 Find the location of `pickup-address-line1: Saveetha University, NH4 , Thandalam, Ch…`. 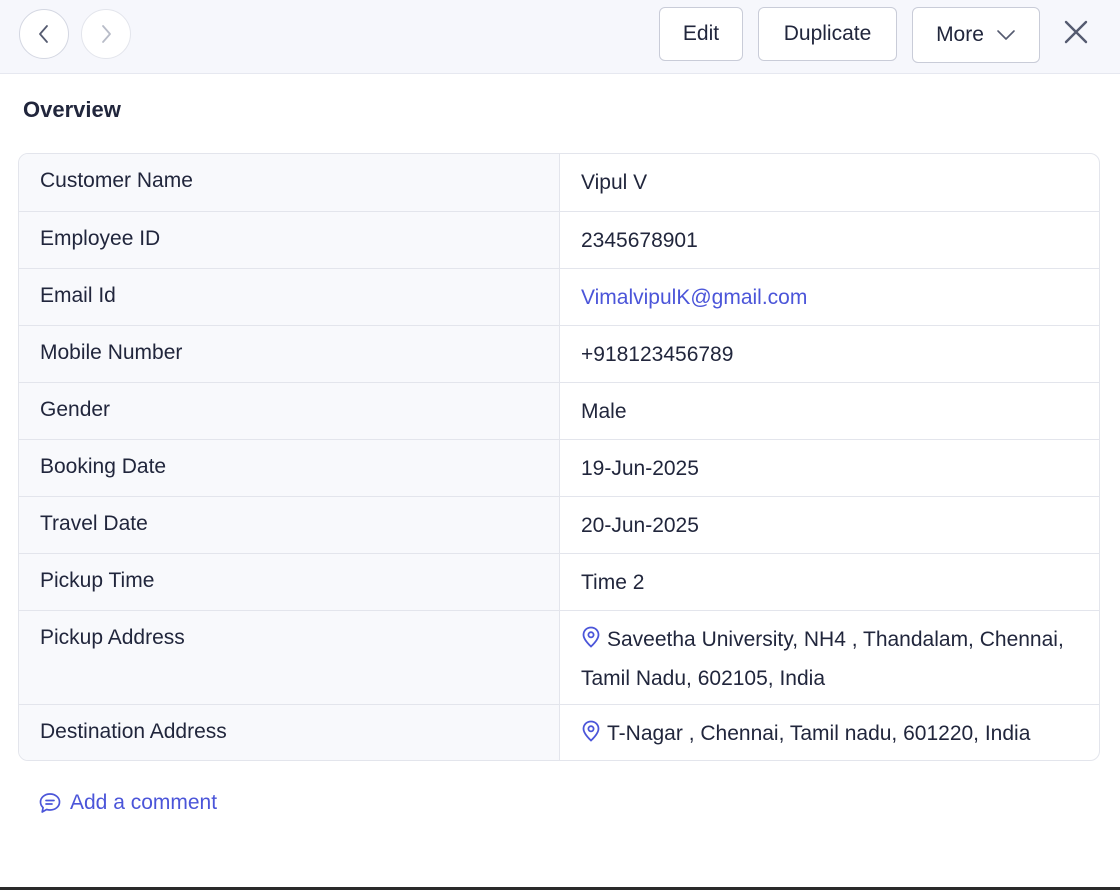

pickup-address-line1: Saveetha University, NH4 , Thandalam, Ch… is located at coordinates (835, 639).